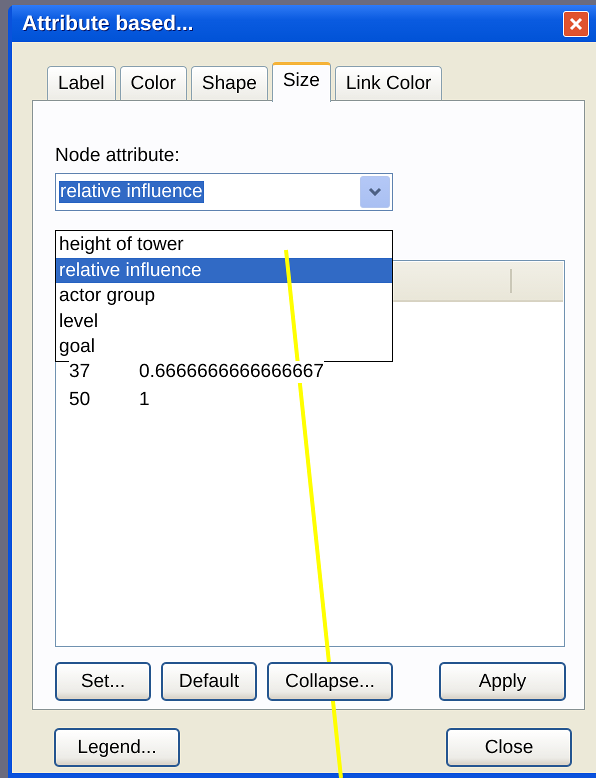 This screenshot has width=596, height=778. What do you see at coordinates (224, 321) in the screenshot?
I see `dropdown-option: level` at bounding box center [224, 321].